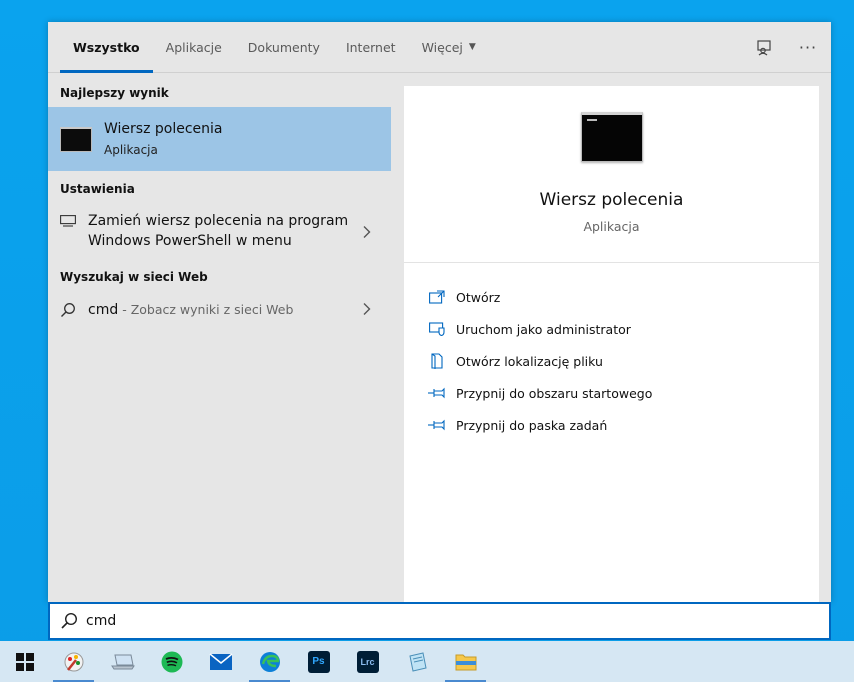 The width and height of the screenshot is (854, 682). I want to click on tab-web-label: Internet, so click(370, 47).